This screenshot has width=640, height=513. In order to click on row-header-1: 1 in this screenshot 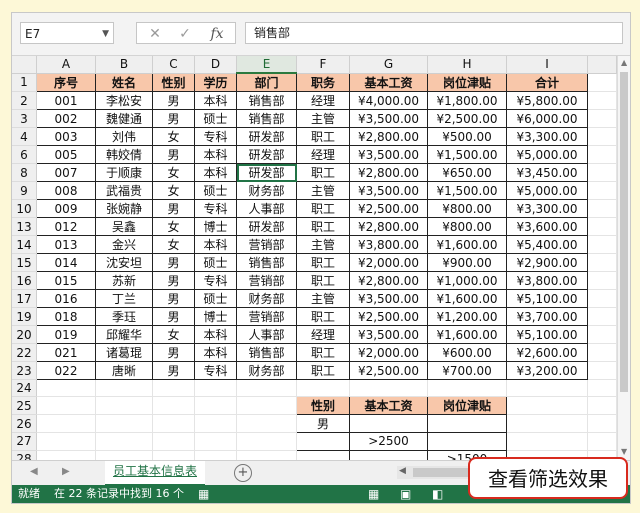, I will do `click(24, 83)`.